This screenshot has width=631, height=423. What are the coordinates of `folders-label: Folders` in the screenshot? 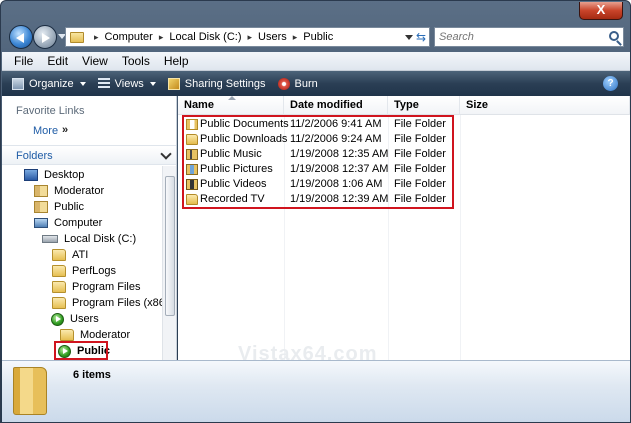 It's located at (34, 156).